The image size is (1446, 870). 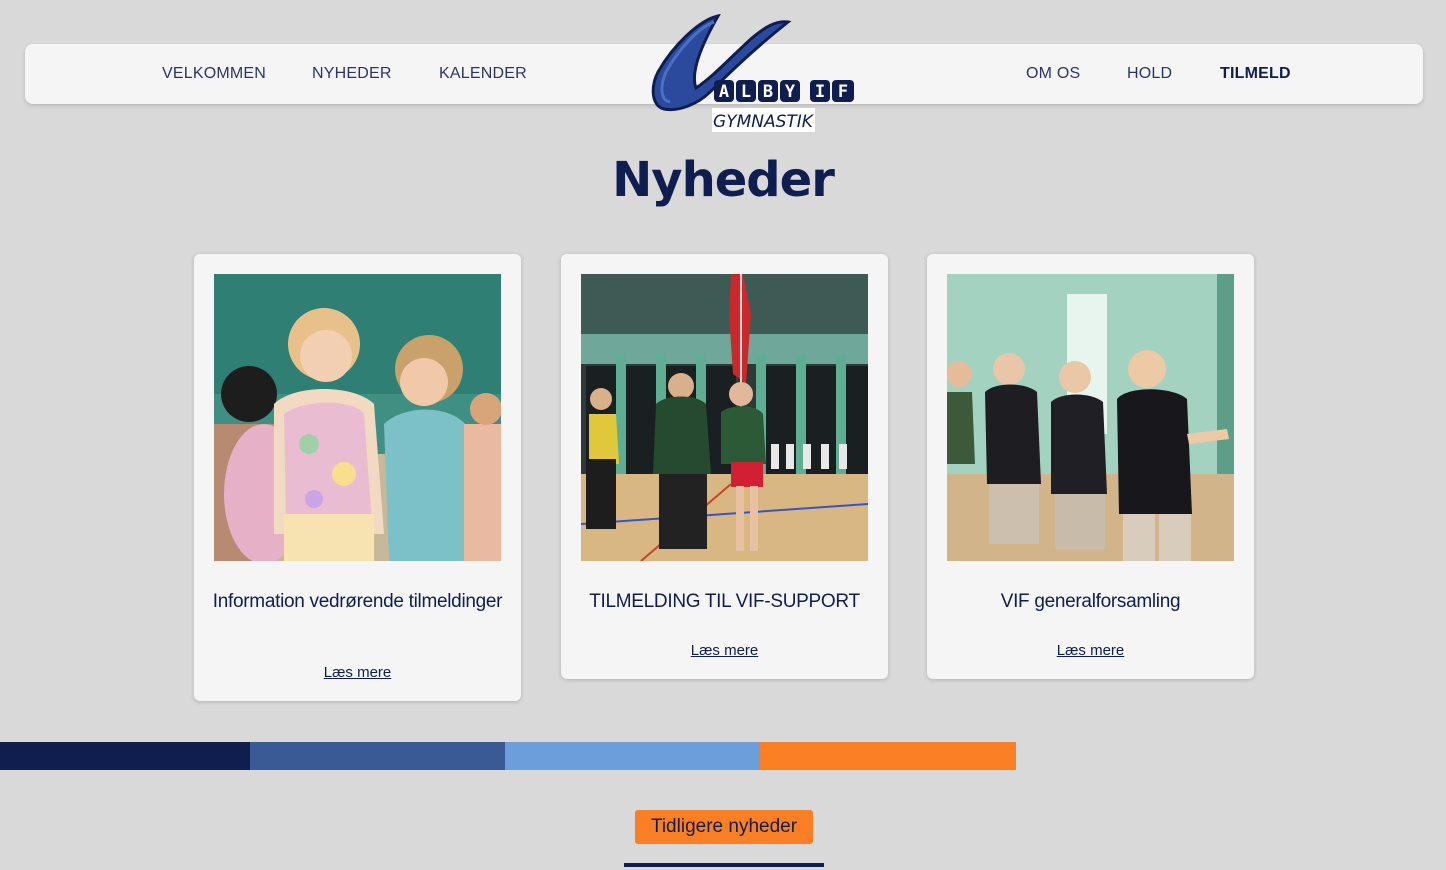 What do you see at coordinates (1149, 74) in the screenshot?
I see `nav-link-hold: HOLD` at bounding box center [1149, 74].